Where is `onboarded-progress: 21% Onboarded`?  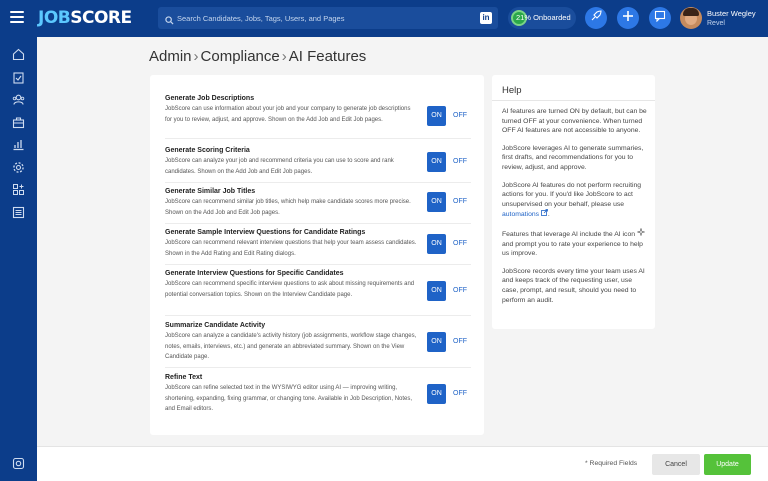
onboarded-progress: 21% Onboarded is located at coordinates (542, 18).